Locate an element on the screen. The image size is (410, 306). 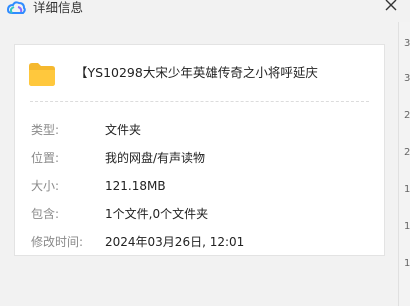
detail-value: 文件夹 is located at coordinates (123, 130).